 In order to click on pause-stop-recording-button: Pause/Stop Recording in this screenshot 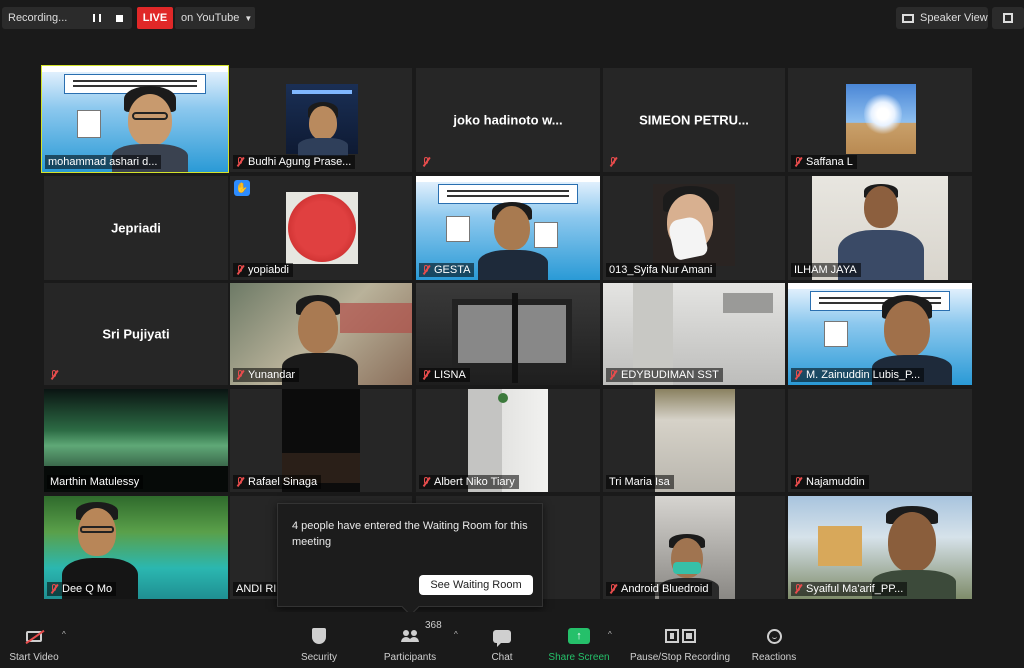, I will do `click(680, 640)`.